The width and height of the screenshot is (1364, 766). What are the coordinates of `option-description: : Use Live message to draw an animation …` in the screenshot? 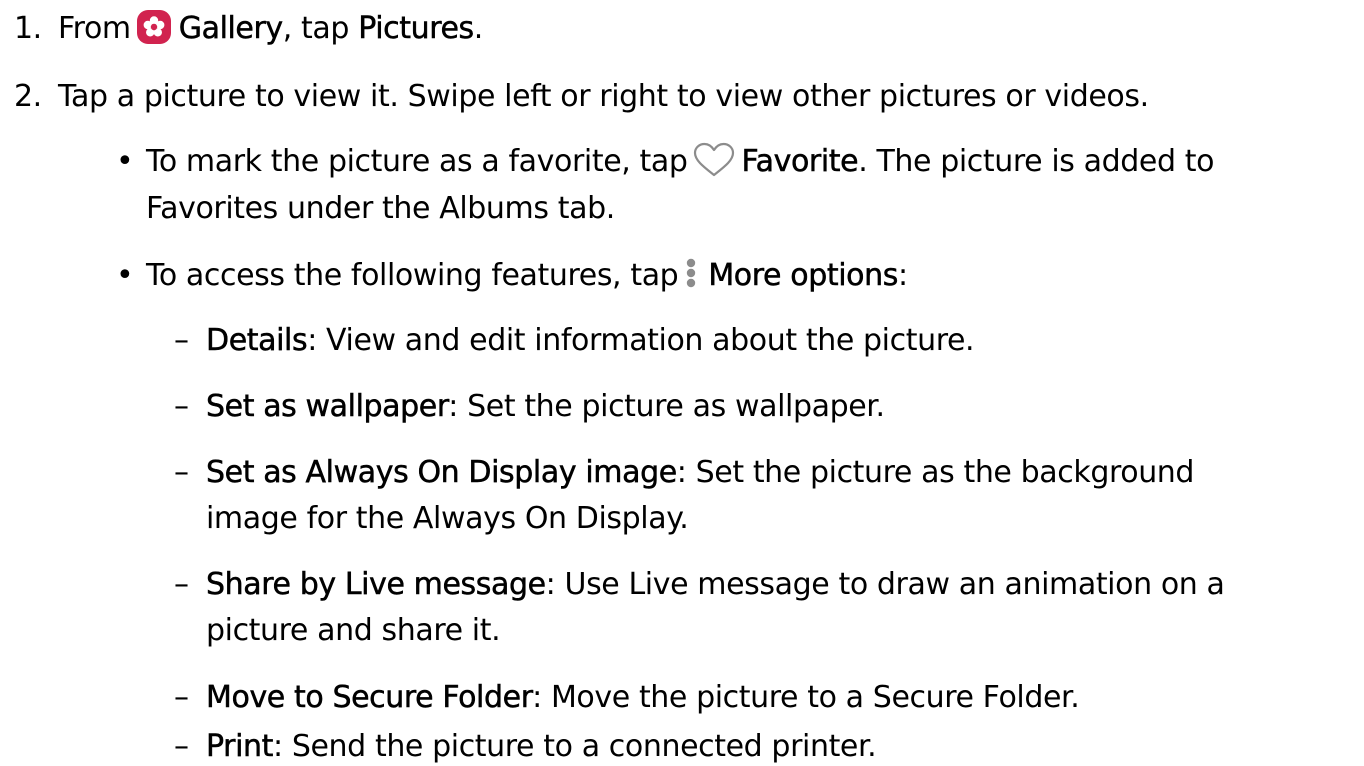 It's located at (885, 584).